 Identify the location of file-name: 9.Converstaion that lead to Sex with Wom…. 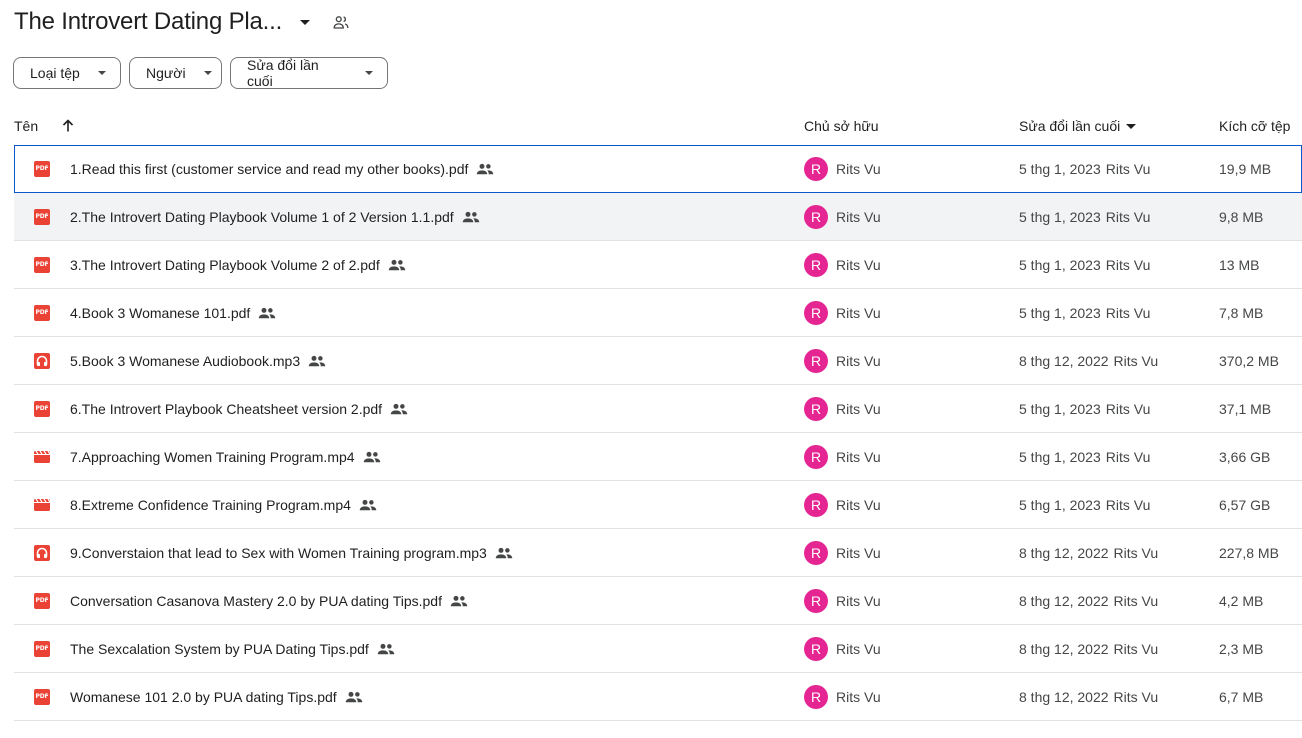
(278, 553).